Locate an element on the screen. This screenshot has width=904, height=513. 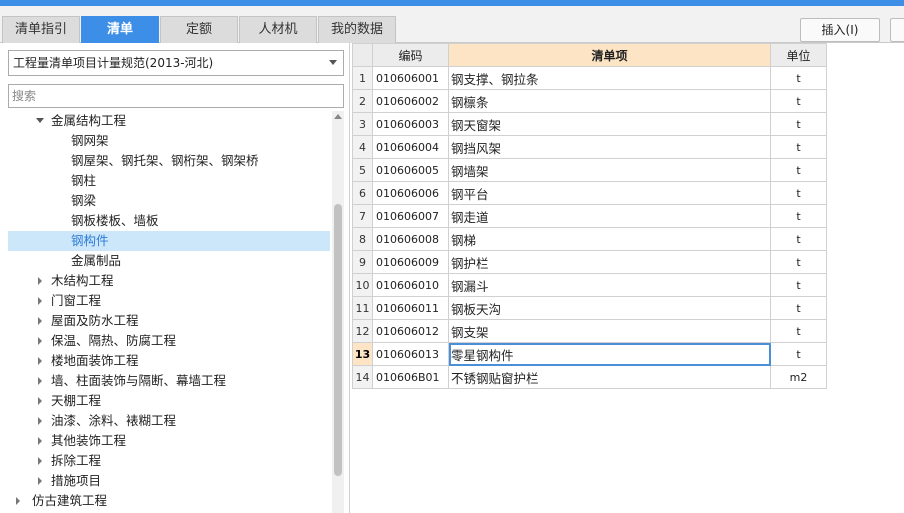
tab-labor-material-machine: 人材机 is located at coordinates (278, 29).